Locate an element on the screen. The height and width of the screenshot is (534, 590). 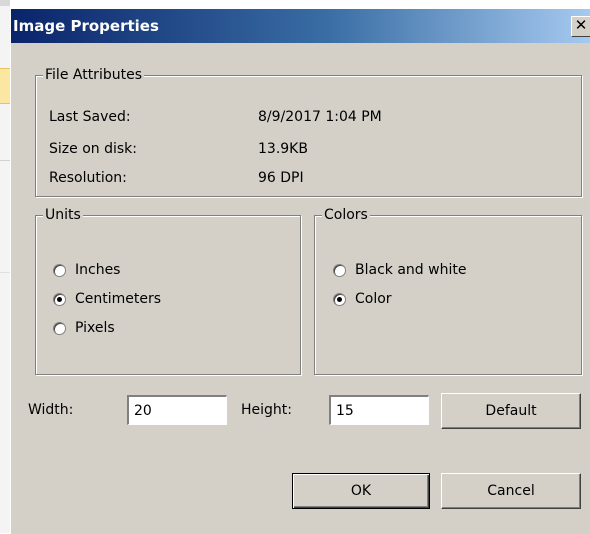
colors-black-and-white-label: Black and white is located at coordinates (411, 270).